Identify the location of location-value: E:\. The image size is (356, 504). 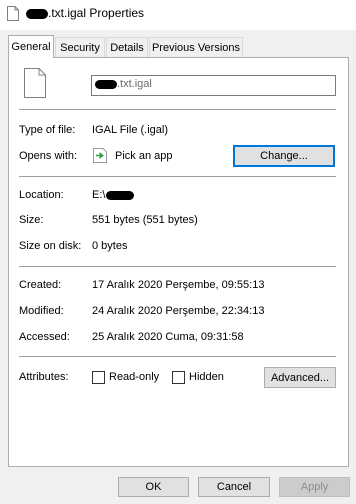
(113, 195).